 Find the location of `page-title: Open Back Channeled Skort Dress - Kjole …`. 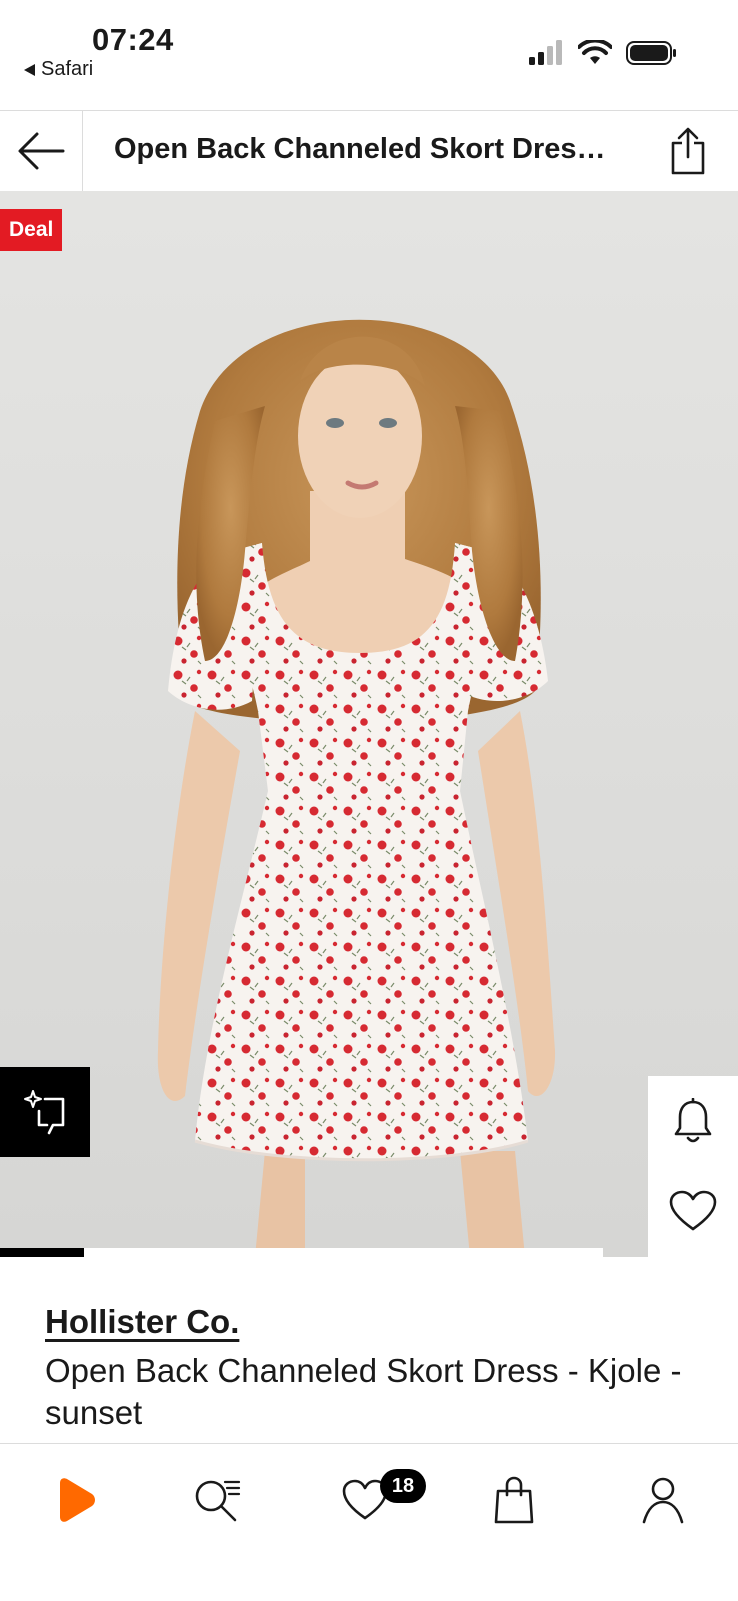

page-title: Open Back Channeled Skort Dress - Kjole … is located at coordinates (366, 149).